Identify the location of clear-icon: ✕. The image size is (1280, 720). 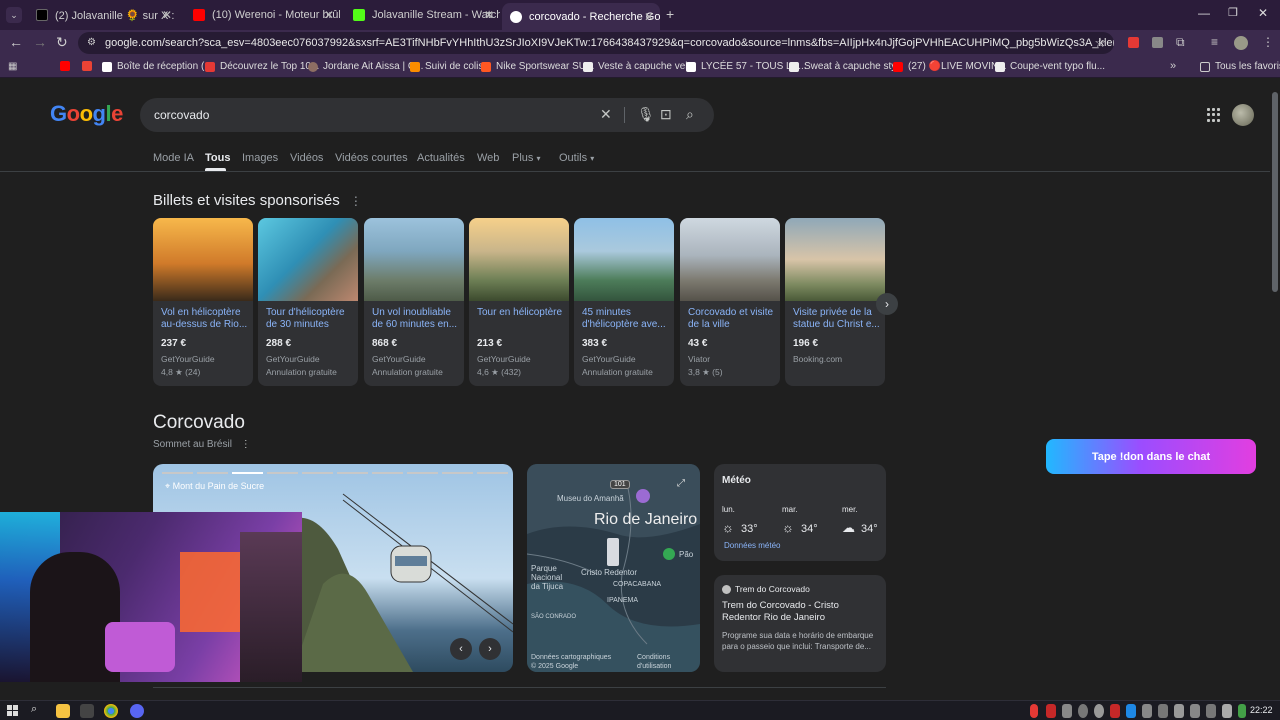
(606, 114).